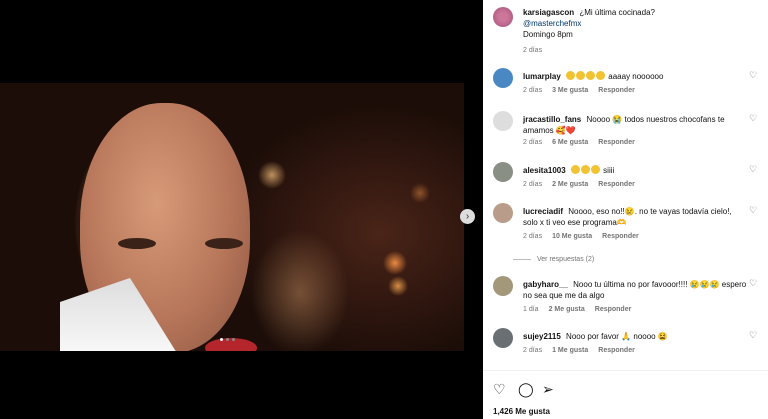  What do you see at coordinates (570, 350) in the screenshot?
I see `comment-likes: 1 Me gusta` at bounding box center [570, 350].